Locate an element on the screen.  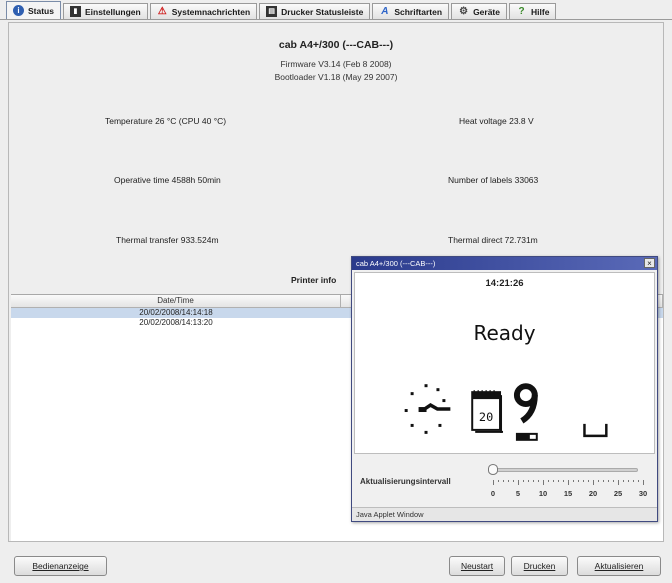
thermal-direct-value: Thermal direct 72.731m is located at coordinates (493, 240).